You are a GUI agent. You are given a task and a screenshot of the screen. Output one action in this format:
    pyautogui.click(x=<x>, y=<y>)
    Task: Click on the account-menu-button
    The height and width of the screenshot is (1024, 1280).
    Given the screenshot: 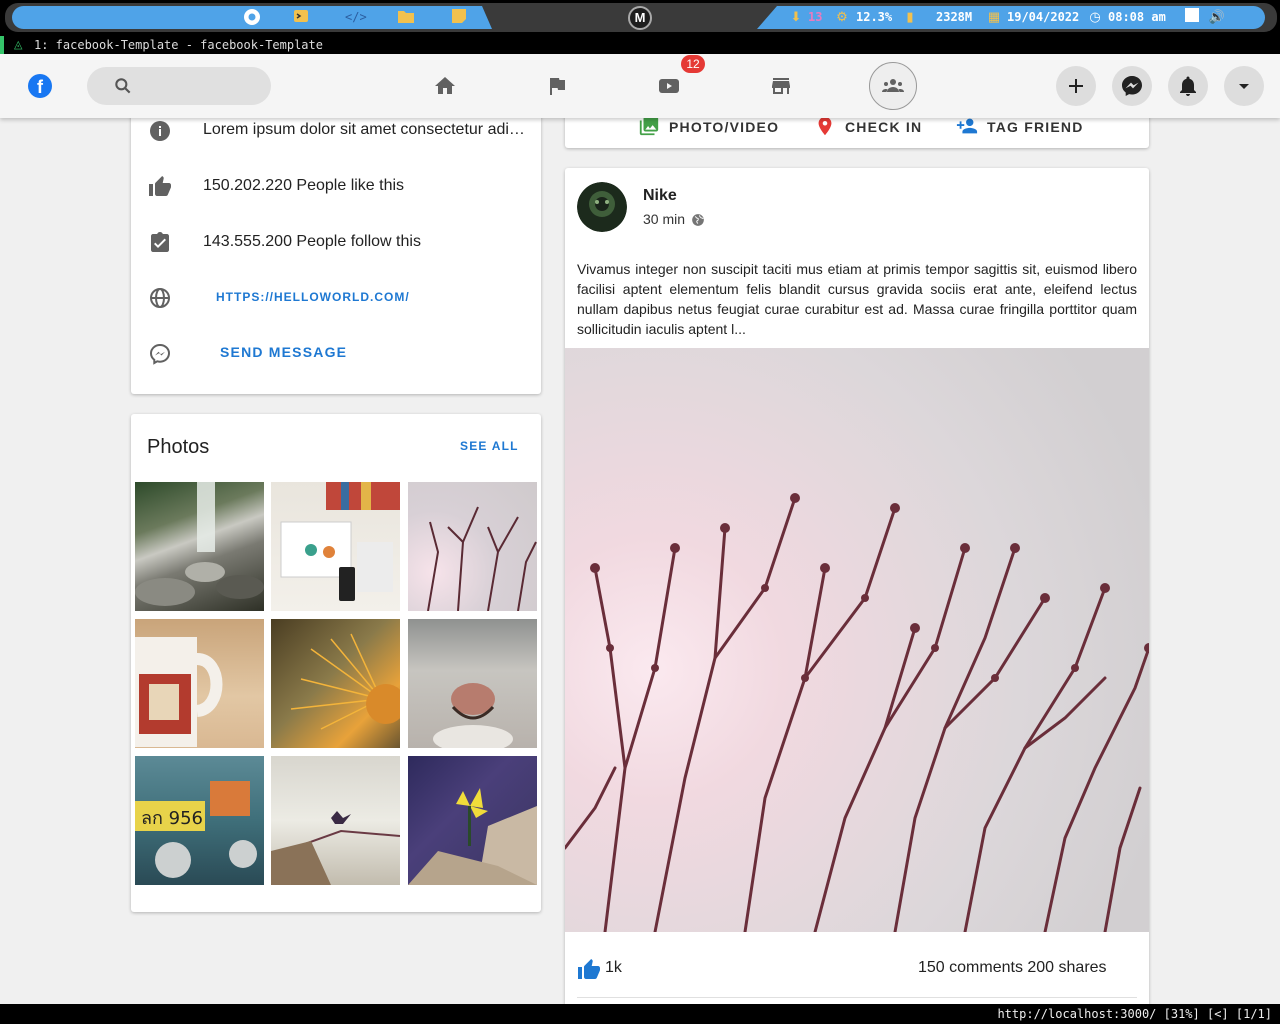 What is the action you would take?
    pyautogui.click(x=1244, y=86)
    